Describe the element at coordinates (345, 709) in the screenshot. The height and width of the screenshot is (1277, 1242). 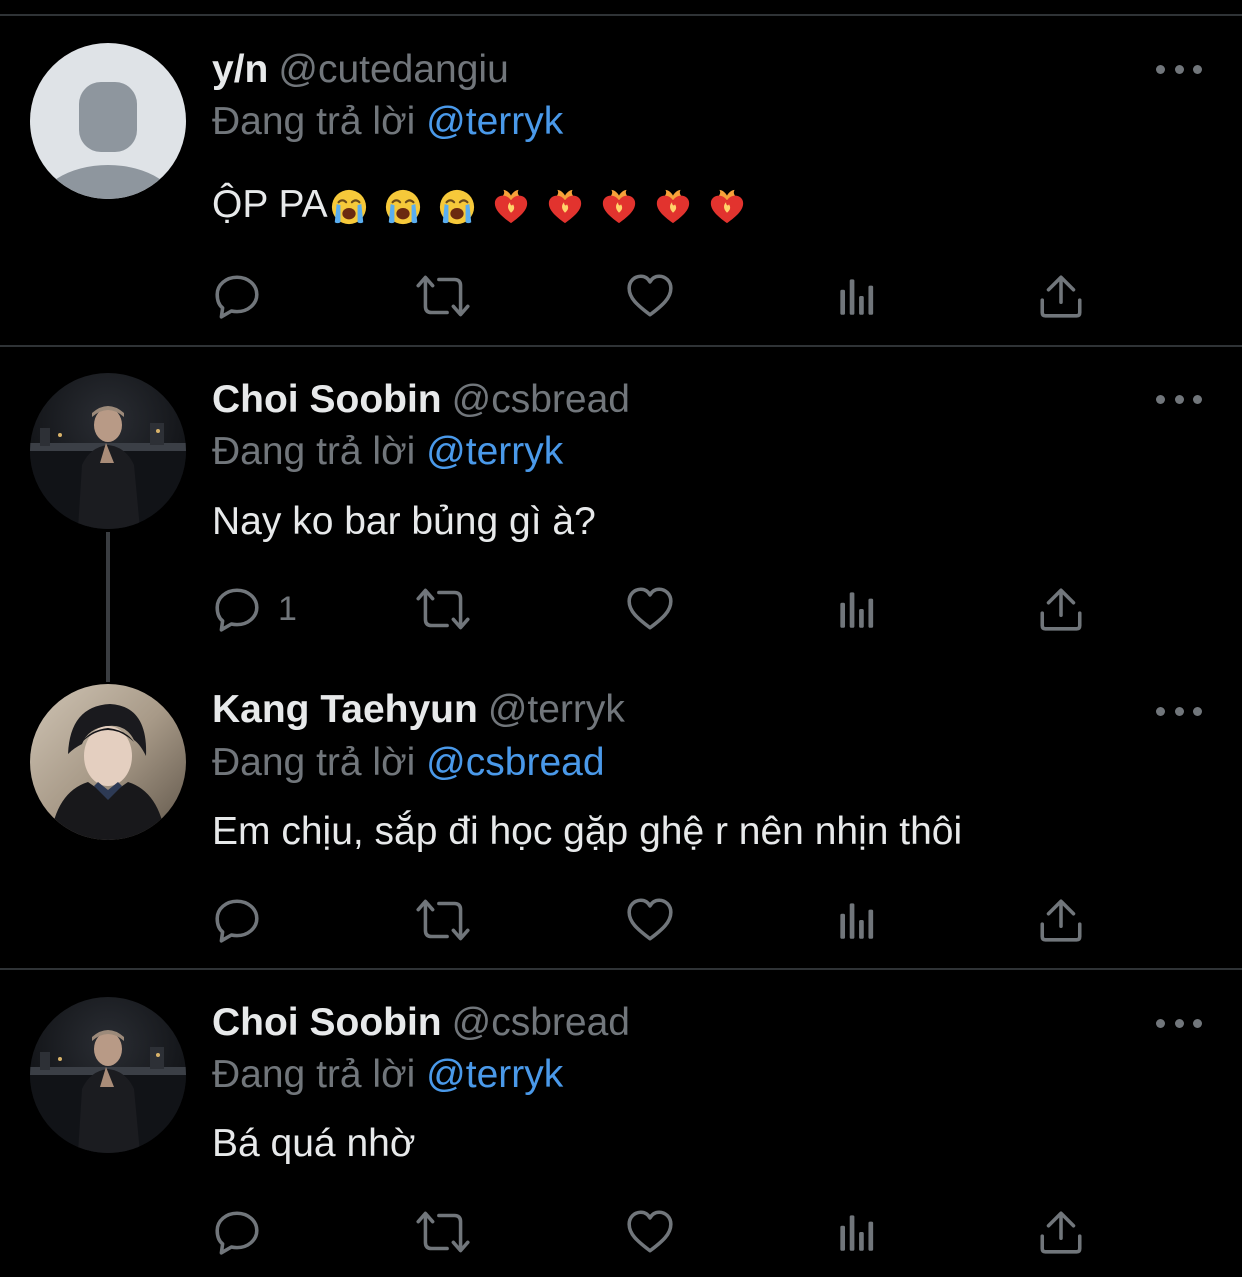
I see `display-name: Kang Taehyun` at that location.